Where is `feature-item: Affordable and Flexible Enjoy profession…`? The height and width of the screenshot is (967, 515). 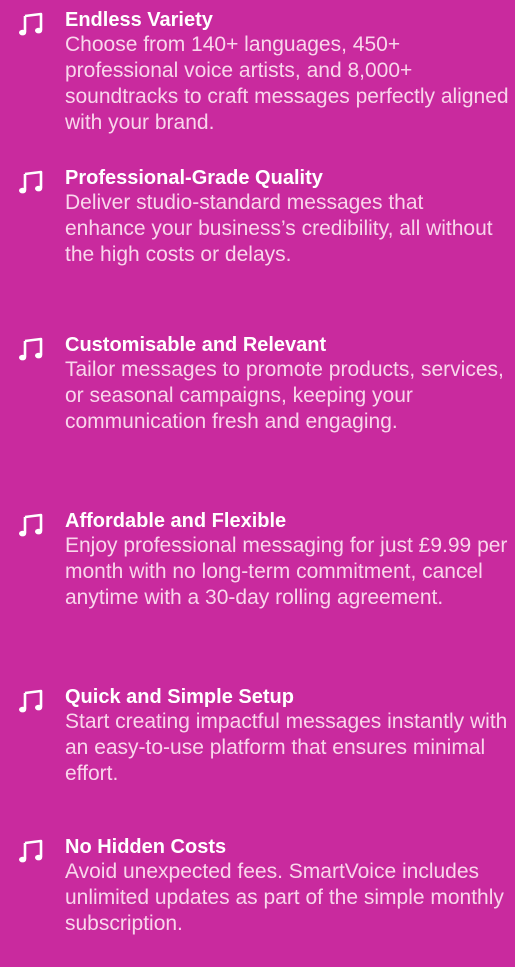 feature-item: Affordable and Flexible Enjoy profession… is located at coordinates (263, 560).